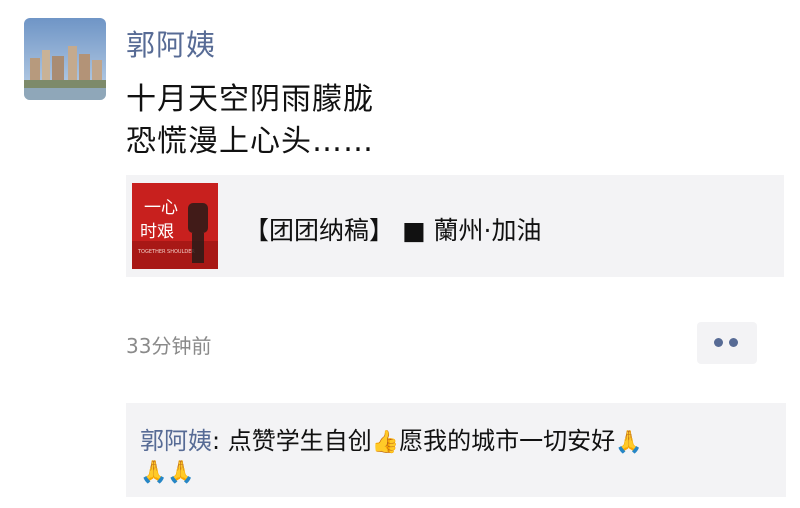 The image size is (800, 508). What do you see at coordinates (727, 343) in the screenshot?
I see `more-actions-button` at bounding box center [727, 343].